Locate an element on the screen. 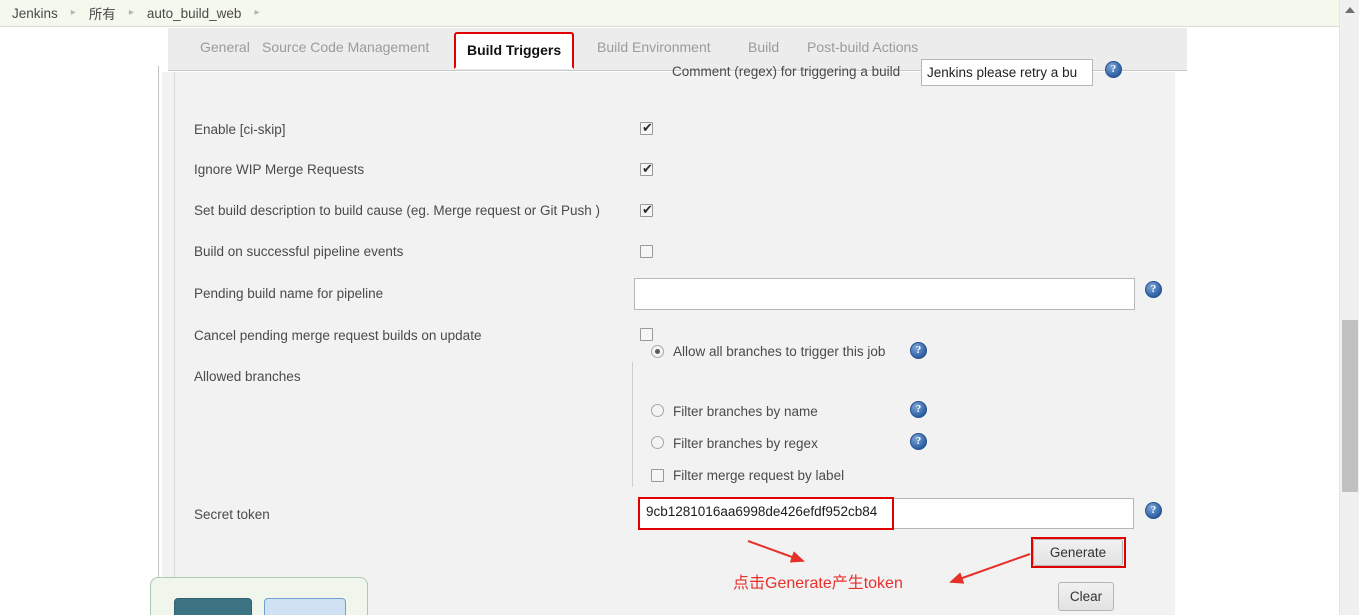  radio-allow-all-branches-label: Allow all branches to trigger this job is located at coordinates (779, 351).